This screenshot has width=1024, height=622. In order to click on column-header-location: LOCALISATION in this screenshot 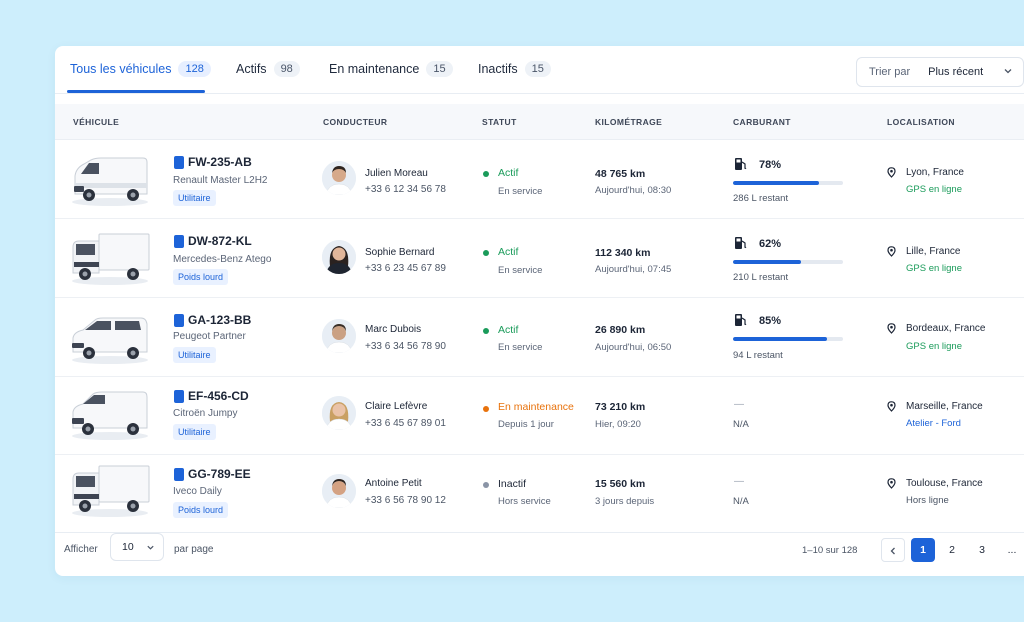, I will do `click(921, 122)`.